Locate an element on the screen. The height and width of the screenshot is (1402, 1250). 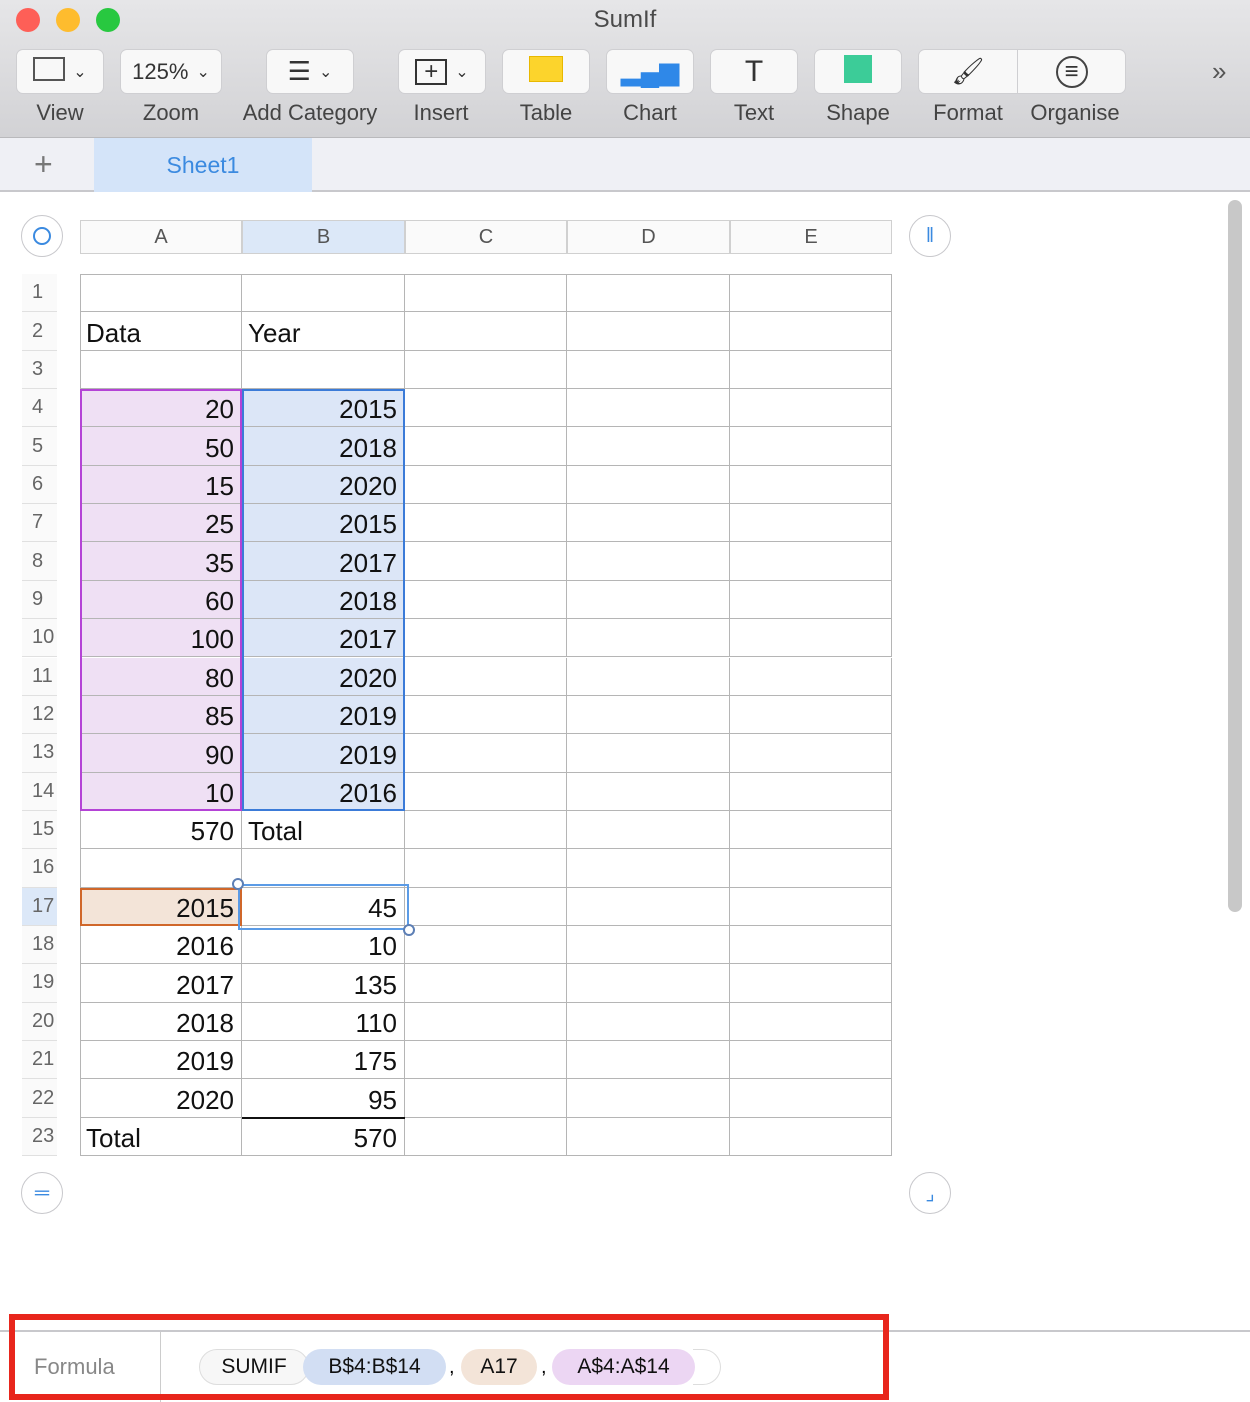
cell-C4 is located at coordinates (486, 408).